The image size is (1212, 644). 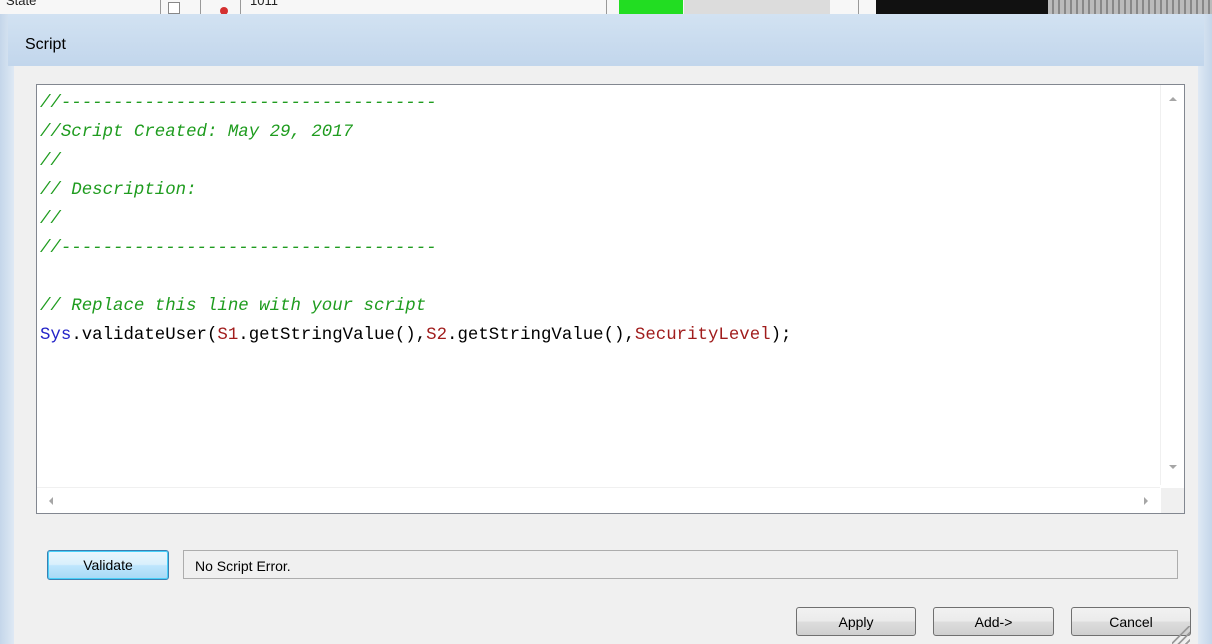 What do you see at coordinates (21, 4) in the screenshot?
I see `background-state-label: State` at bounding box center [21, 4].